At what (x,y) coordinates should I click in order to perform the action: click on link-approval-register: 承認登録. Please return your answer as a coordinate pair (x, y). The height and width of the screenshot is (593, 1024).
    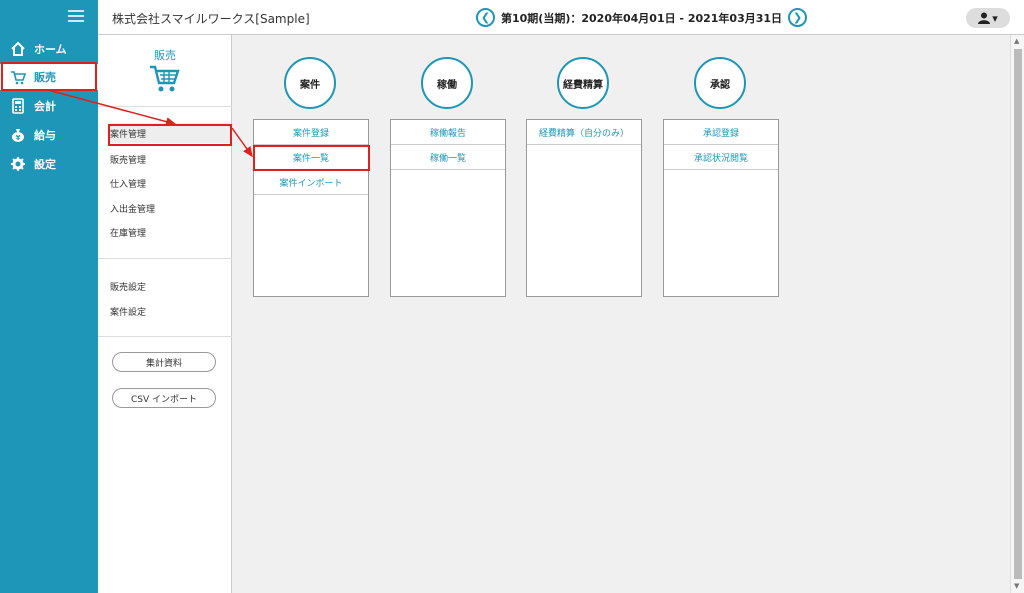
    Looking at the image, I should click on (721, 132).